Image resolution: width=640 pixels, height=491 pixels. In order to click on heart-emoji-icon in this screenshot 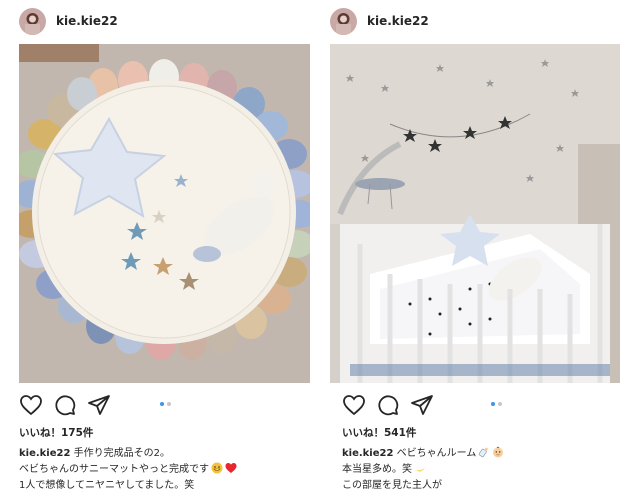, I will do `click(231, 469)`.